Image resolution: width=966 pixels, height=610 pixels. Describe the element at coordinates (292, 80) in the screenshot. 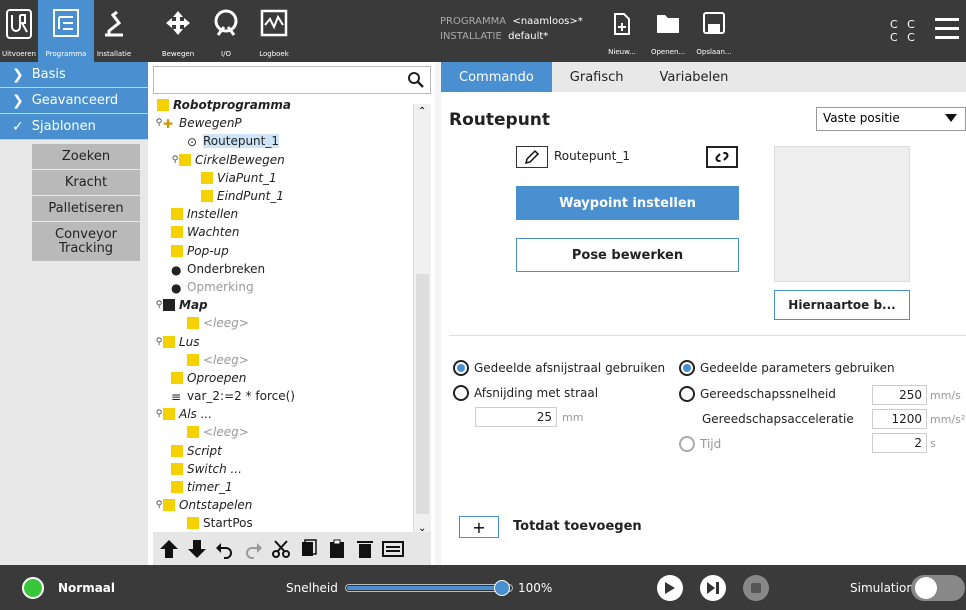

I see `tree-search-input` at that location.